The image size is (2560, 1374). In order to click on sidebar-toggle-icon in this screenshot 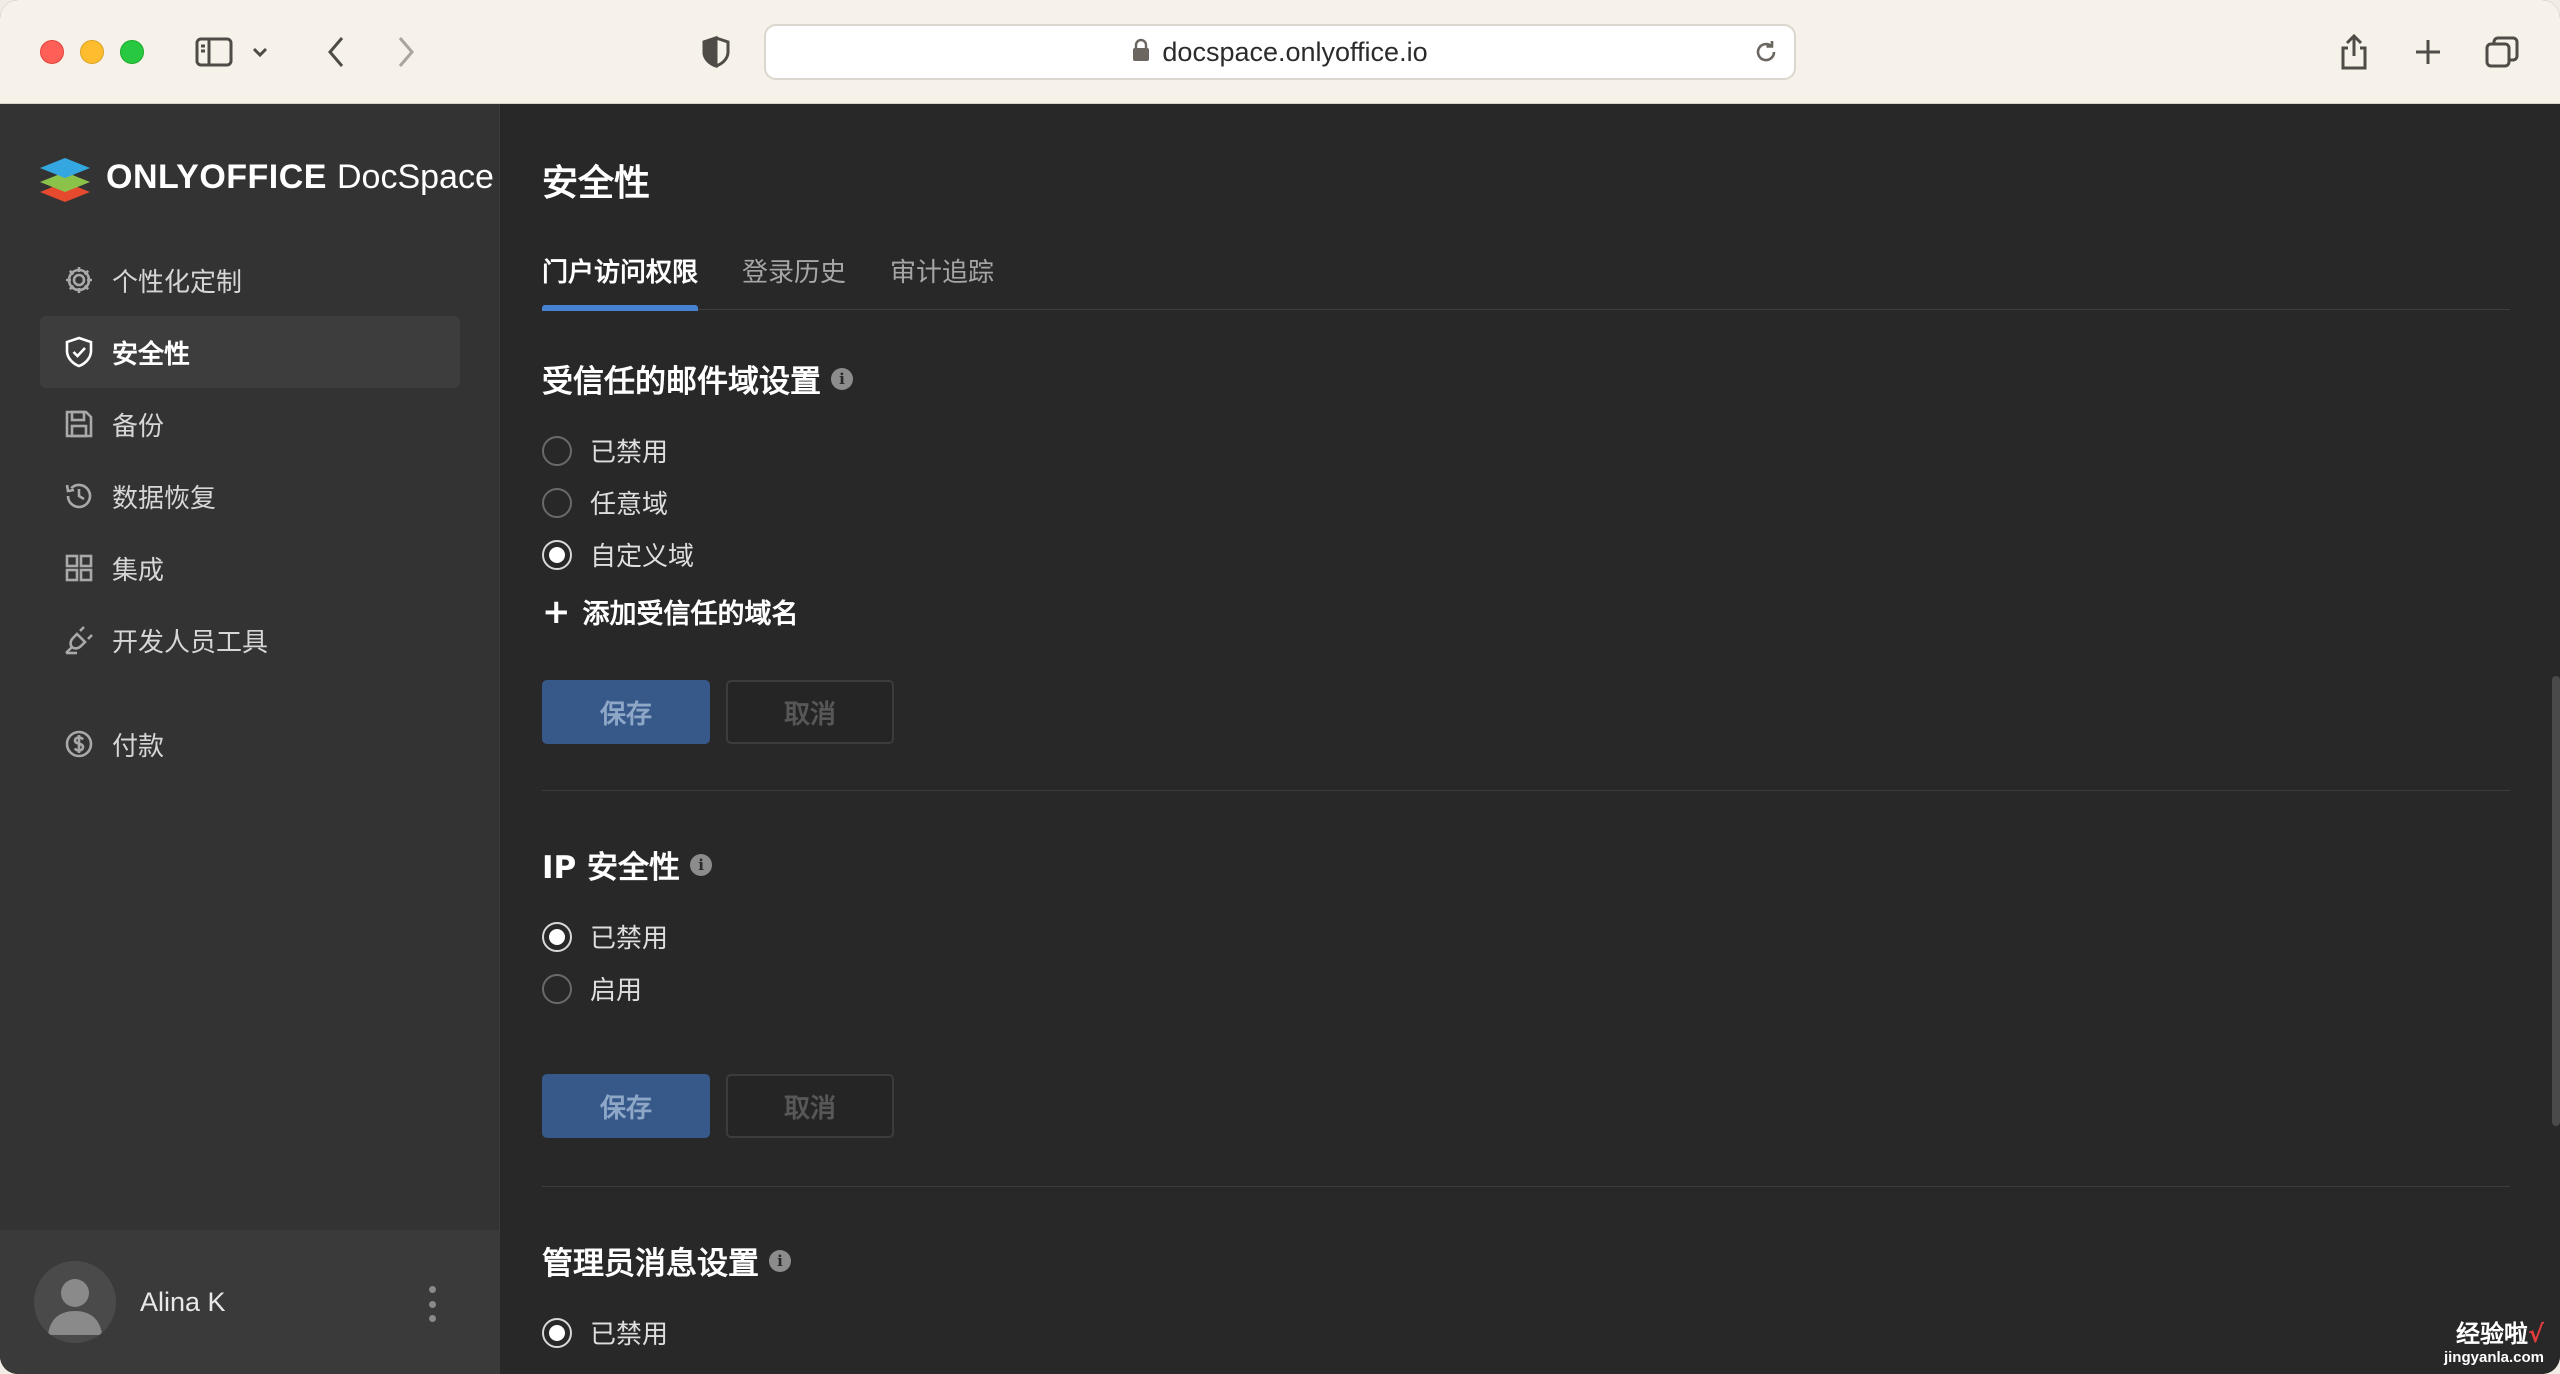, I will do `click(214, 52)`.